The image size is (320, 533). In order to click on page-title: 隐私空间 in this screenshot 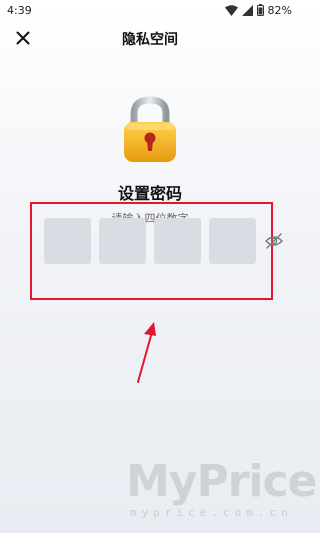, I will do `click(150, 40)`.